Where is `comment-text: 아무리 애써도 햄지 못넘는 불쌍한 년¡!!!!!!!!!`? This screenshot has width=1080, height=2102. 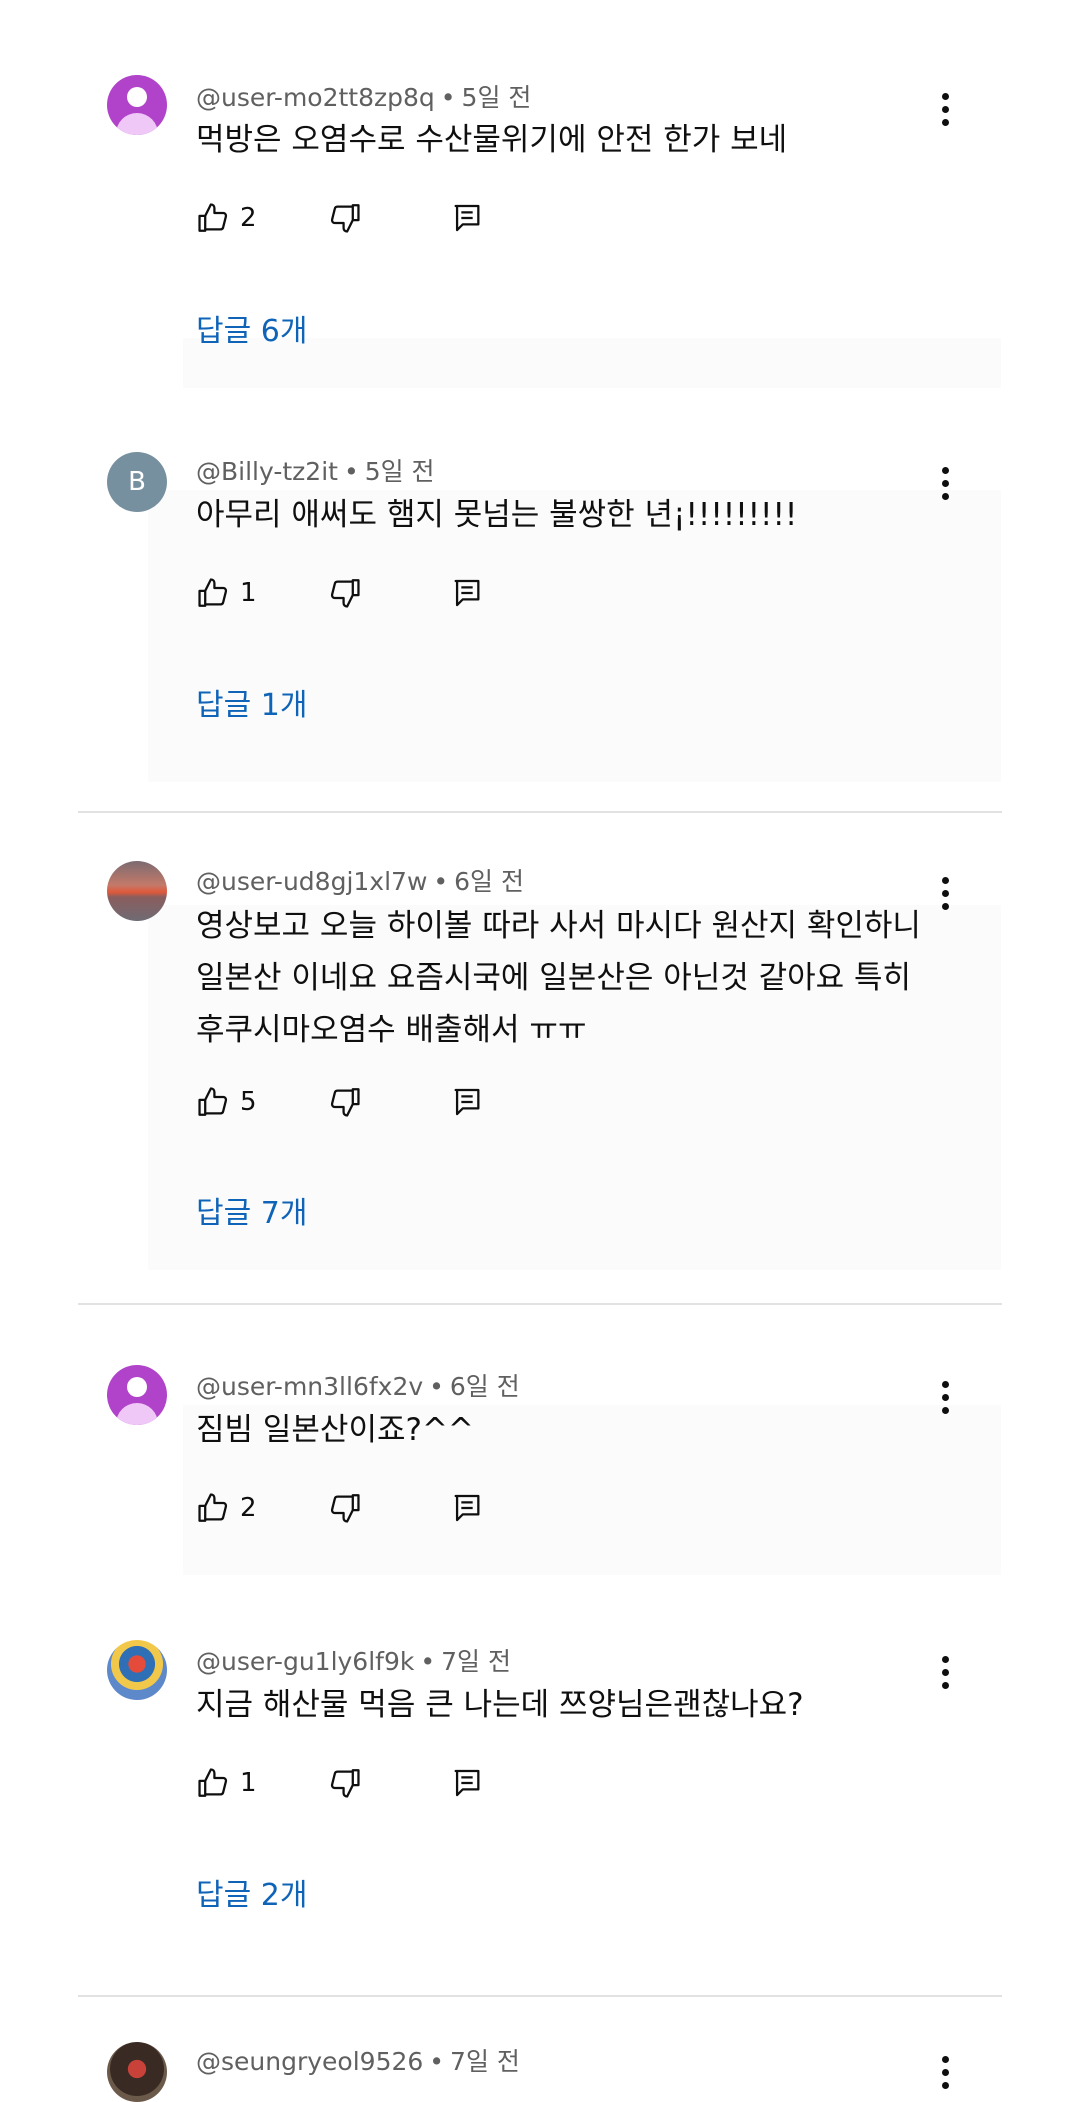 comment-text: 아무리 애써도 햄지 못넘는 불쌍한 년¡!!!!!!!!! is located at coordinates (566, 515).